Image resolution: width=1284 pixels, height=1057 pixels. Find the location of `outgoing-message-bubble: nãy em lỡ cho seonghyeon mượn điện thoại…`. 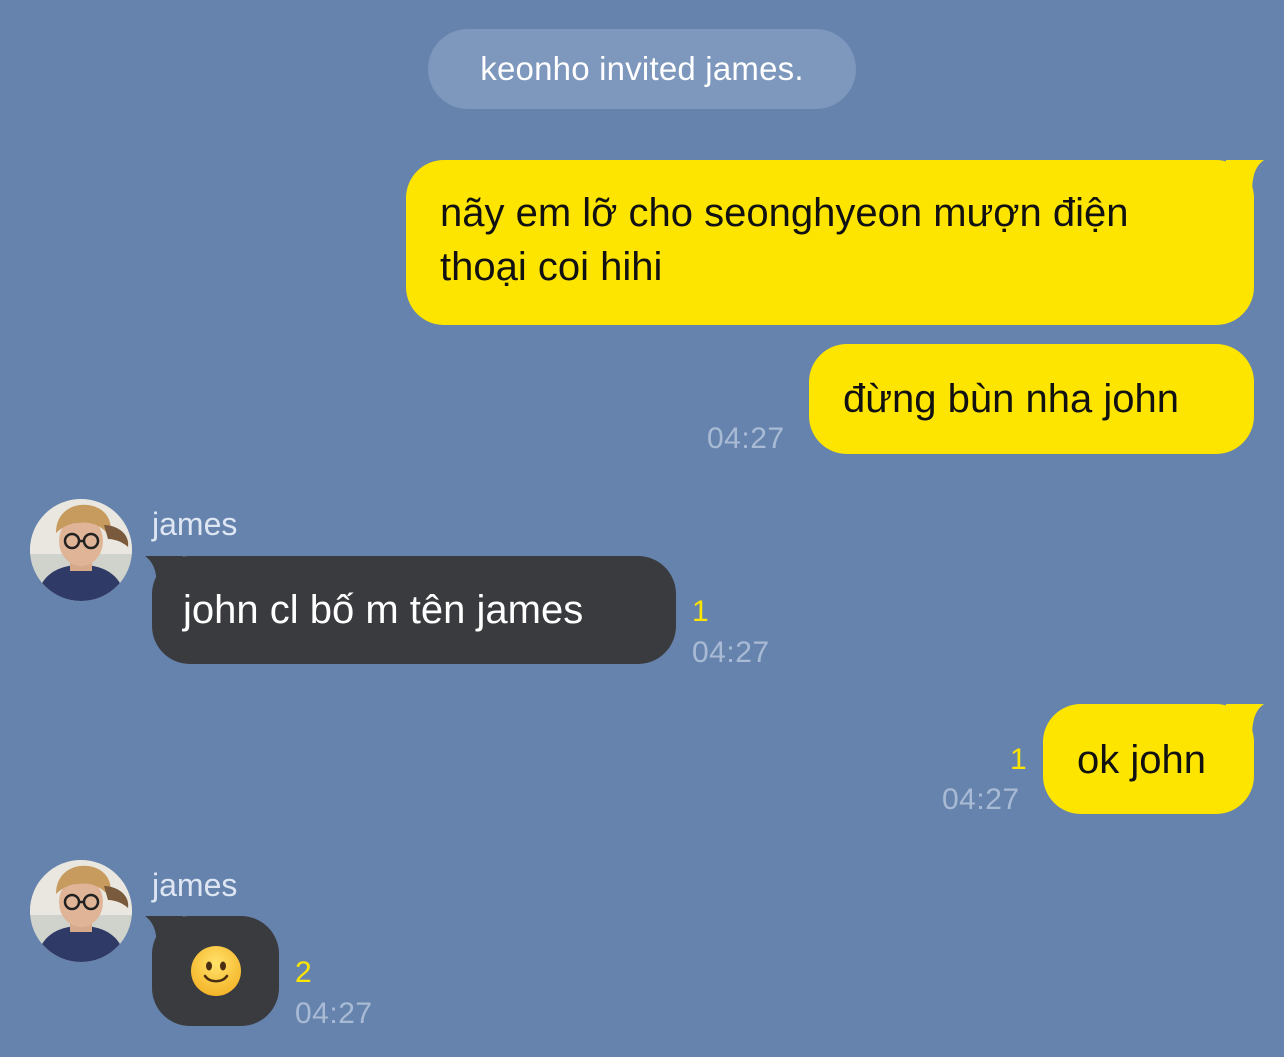

outgoing-message-bubble: nãy em lỡ cho seonghyeon mượn điện thoại… is located at coordinates (830, 242).